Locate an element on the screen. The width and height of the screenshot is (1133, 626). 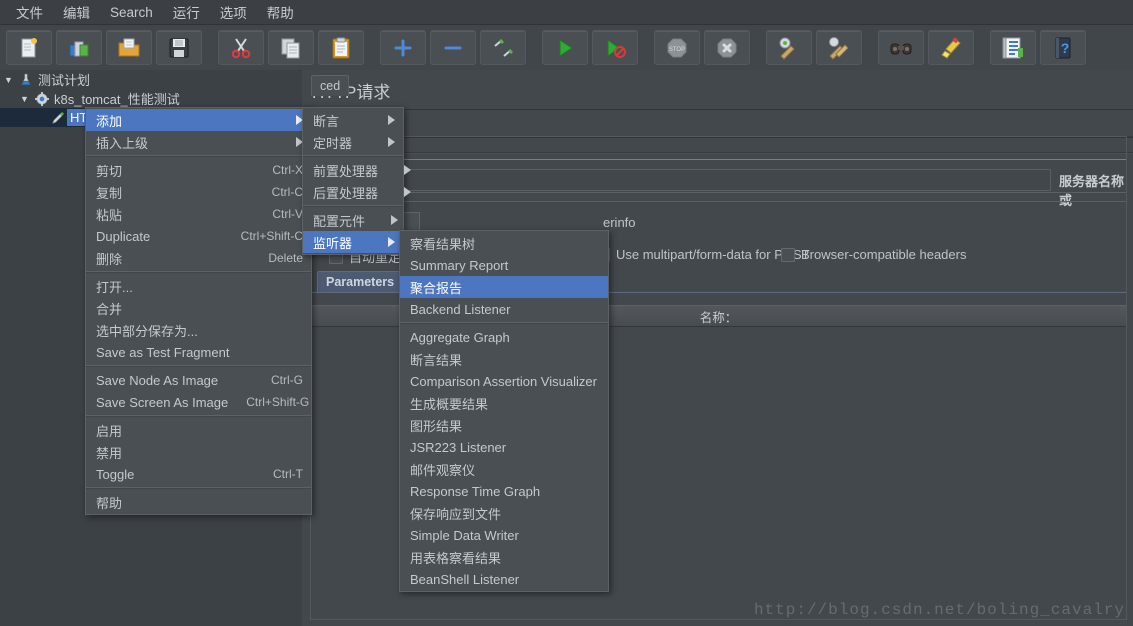
function-helper-icon is located at coordinates (1013, 48).